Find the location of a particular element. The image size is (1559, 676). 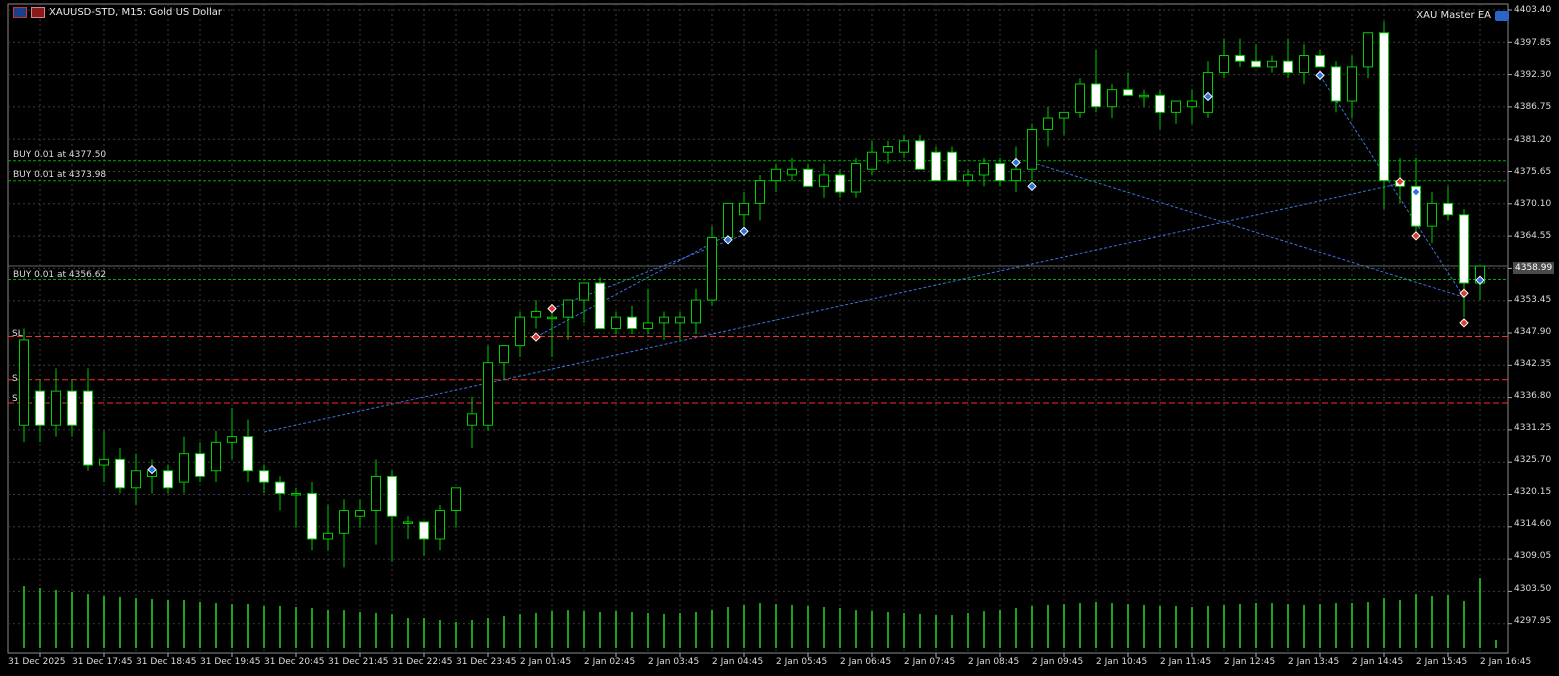

order-label: BUY 0.01 at 4356.62 is located at coordinates (59, 275).